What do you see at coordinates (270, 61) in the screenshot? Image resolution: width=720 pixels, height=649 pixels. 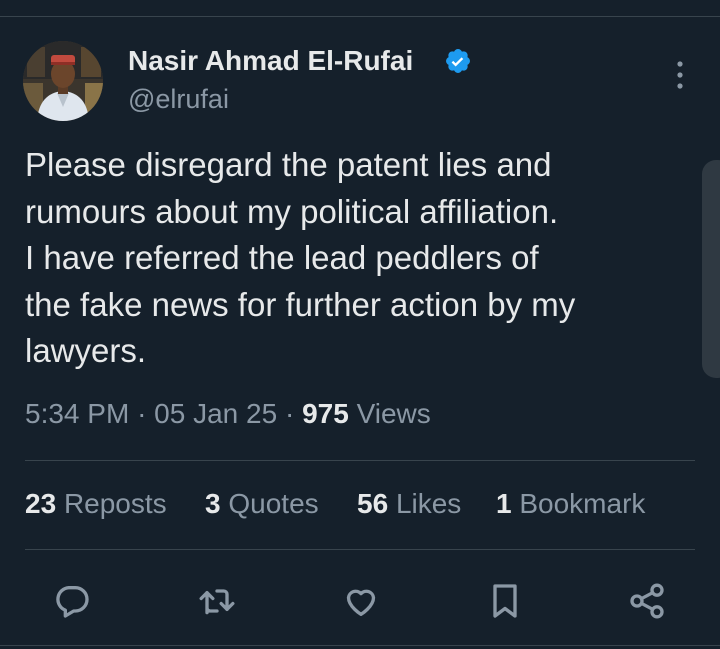 I see `author-name: Nasir Ahmad El-Rufai` at bounding box center [270, 61].